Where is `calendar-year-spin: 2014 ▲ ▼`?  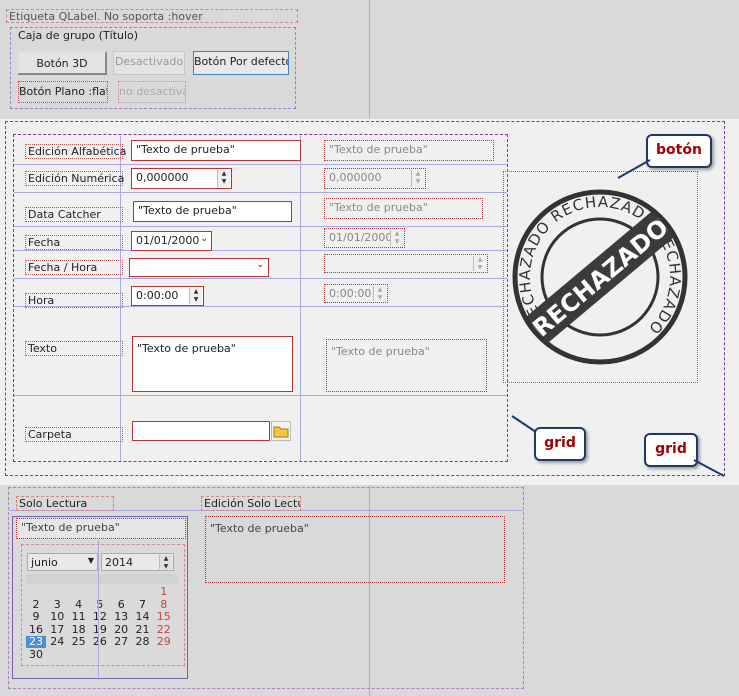 calendar-year-spin: 2014 ▲ ▼ is located at coordinates (137, 562).